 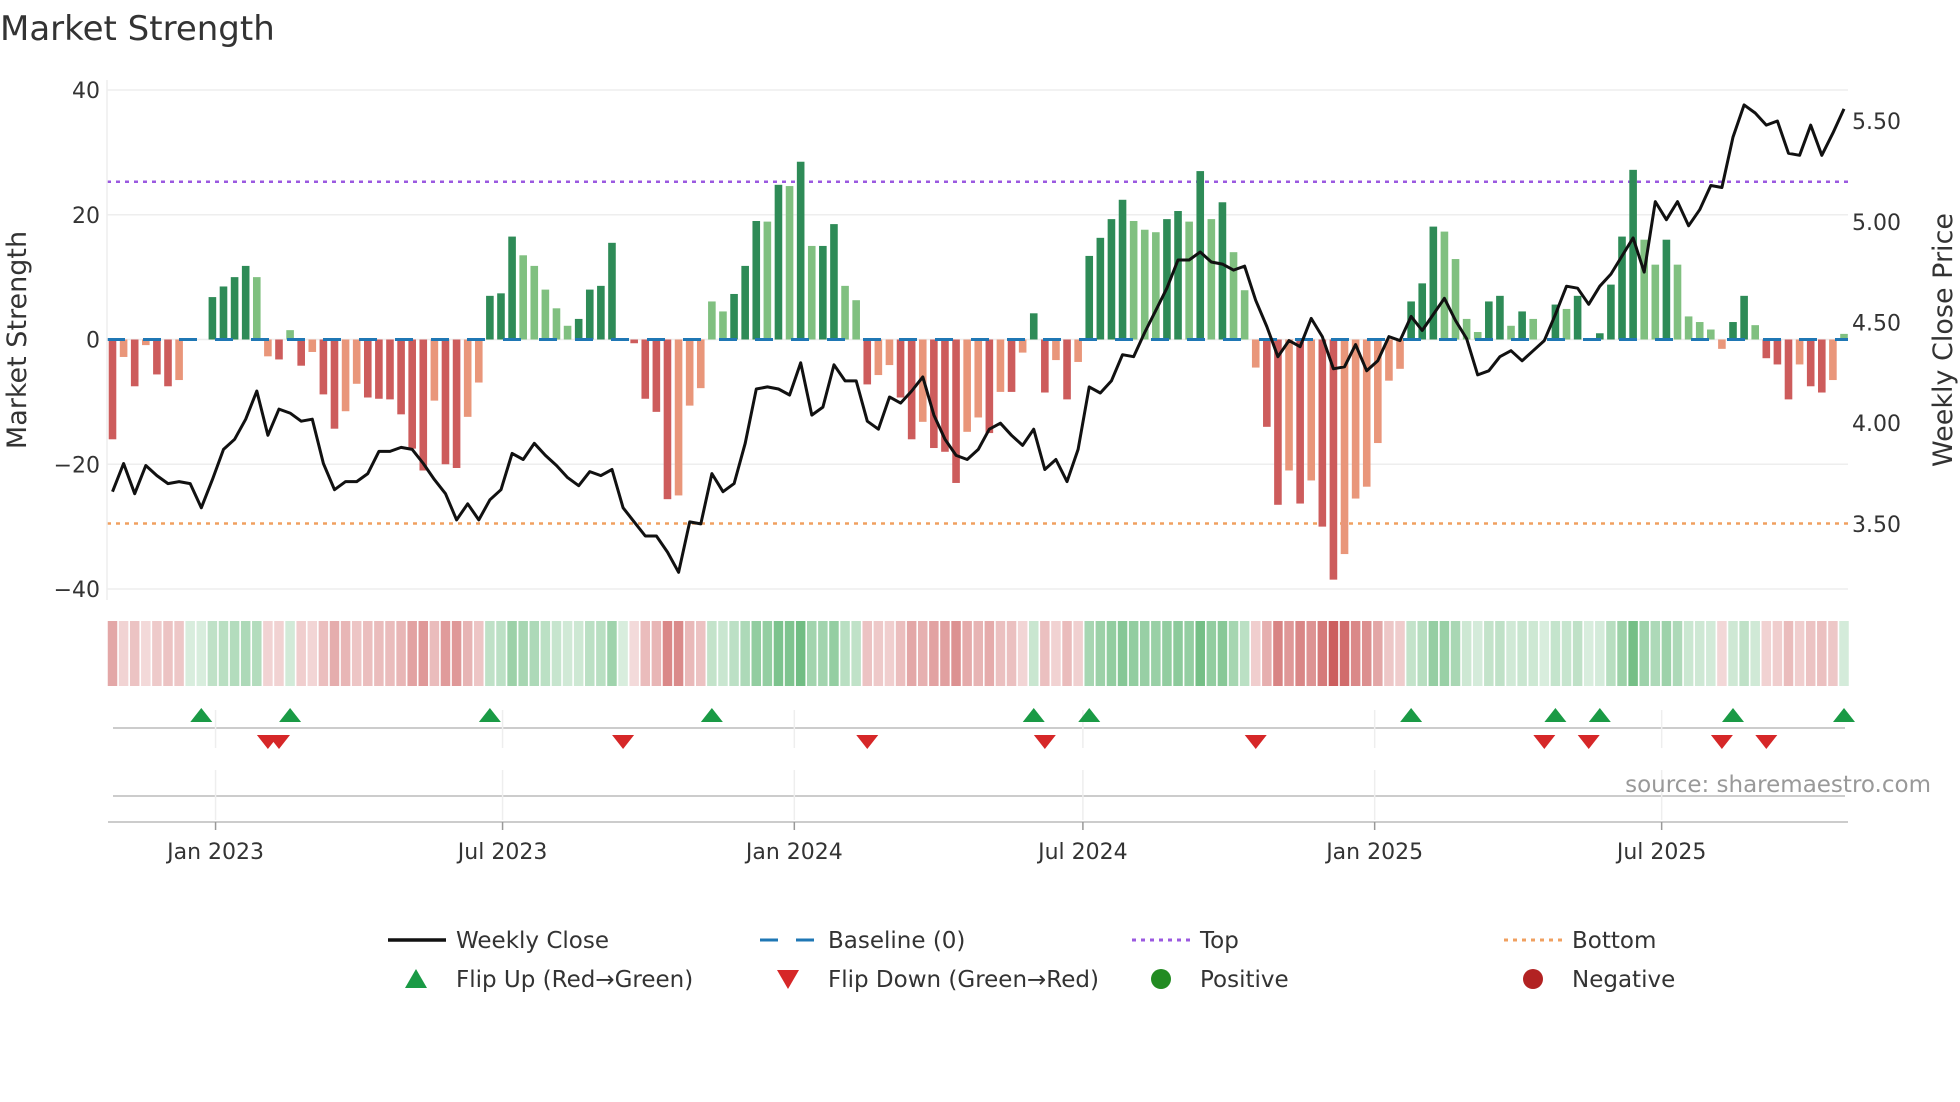 What do you see at coordinates (1876, 525) in the screenshot?
I see `y-right-tick-label: 3.50` at bounding box center [1876, 525].